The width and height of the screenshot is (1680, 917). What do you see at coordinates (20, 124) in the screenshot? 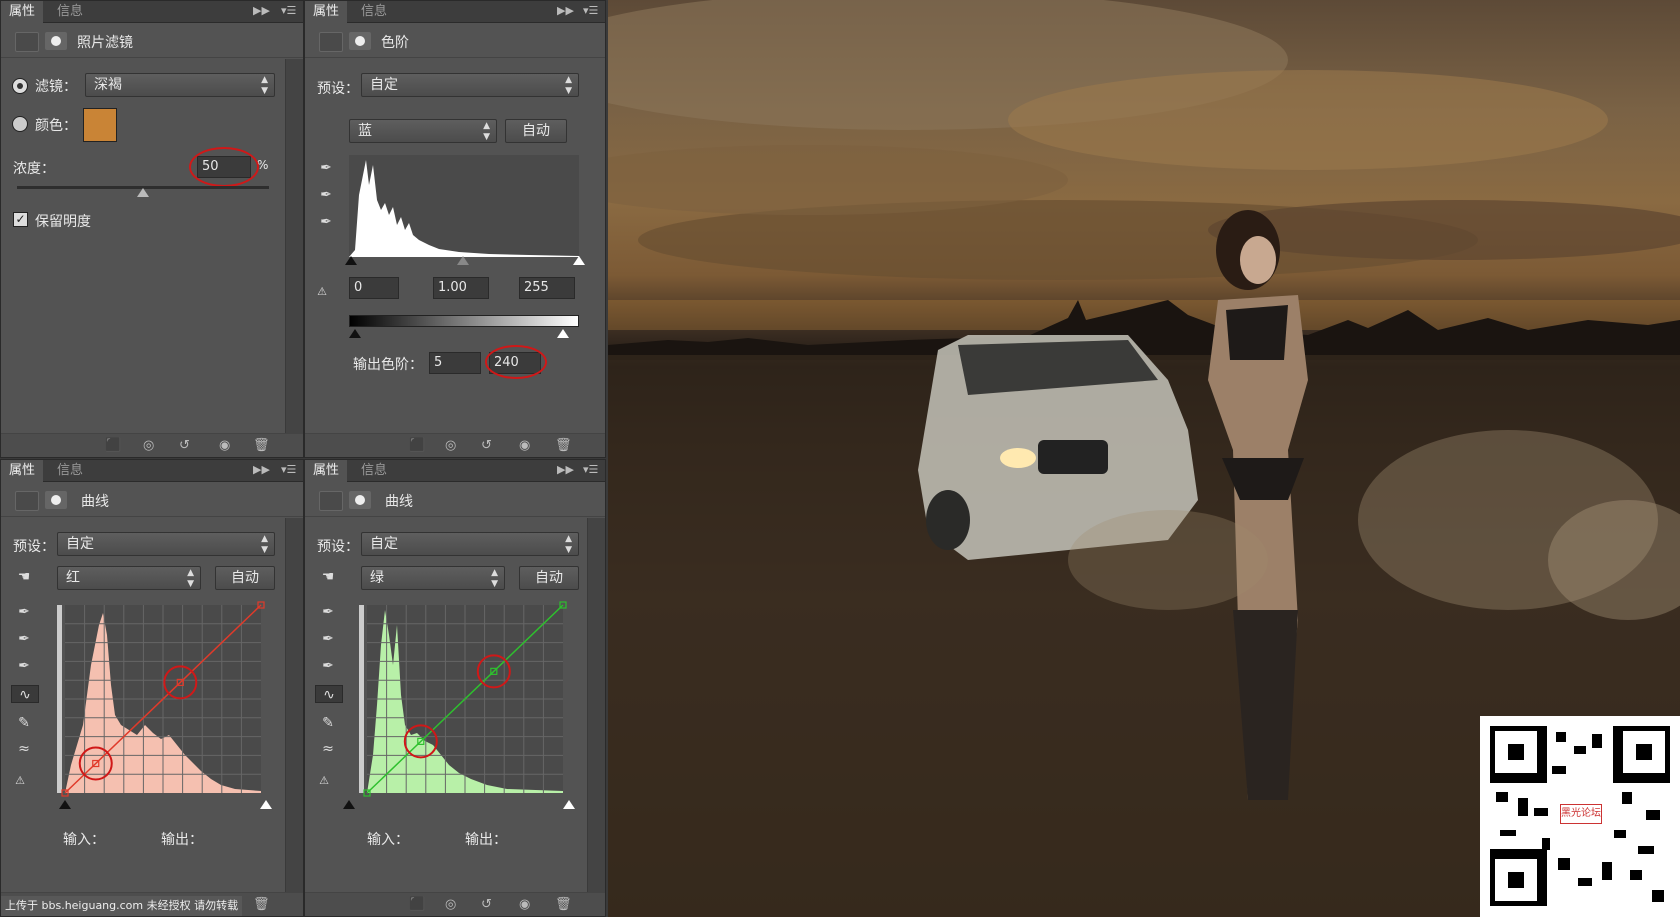
I see `color-radio` at bounding box center [20, 124].